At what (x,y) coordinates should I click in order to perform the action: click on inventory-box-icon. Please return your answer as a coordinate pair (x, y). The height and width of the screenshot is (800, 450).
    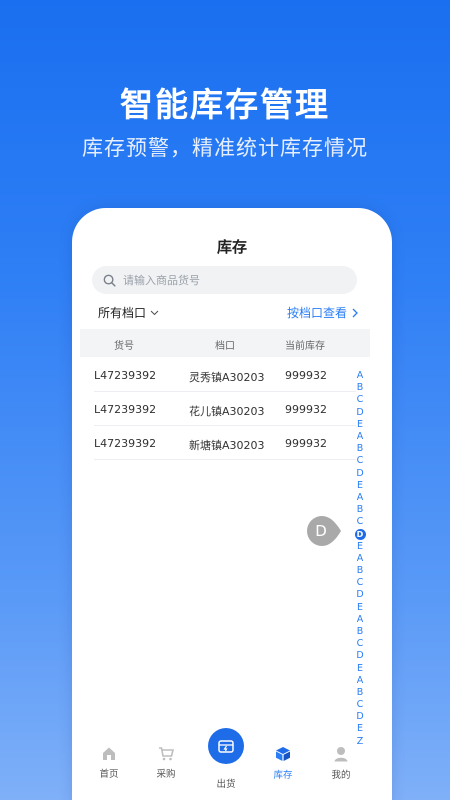
    Looking at the image, I should click on (283, 754).